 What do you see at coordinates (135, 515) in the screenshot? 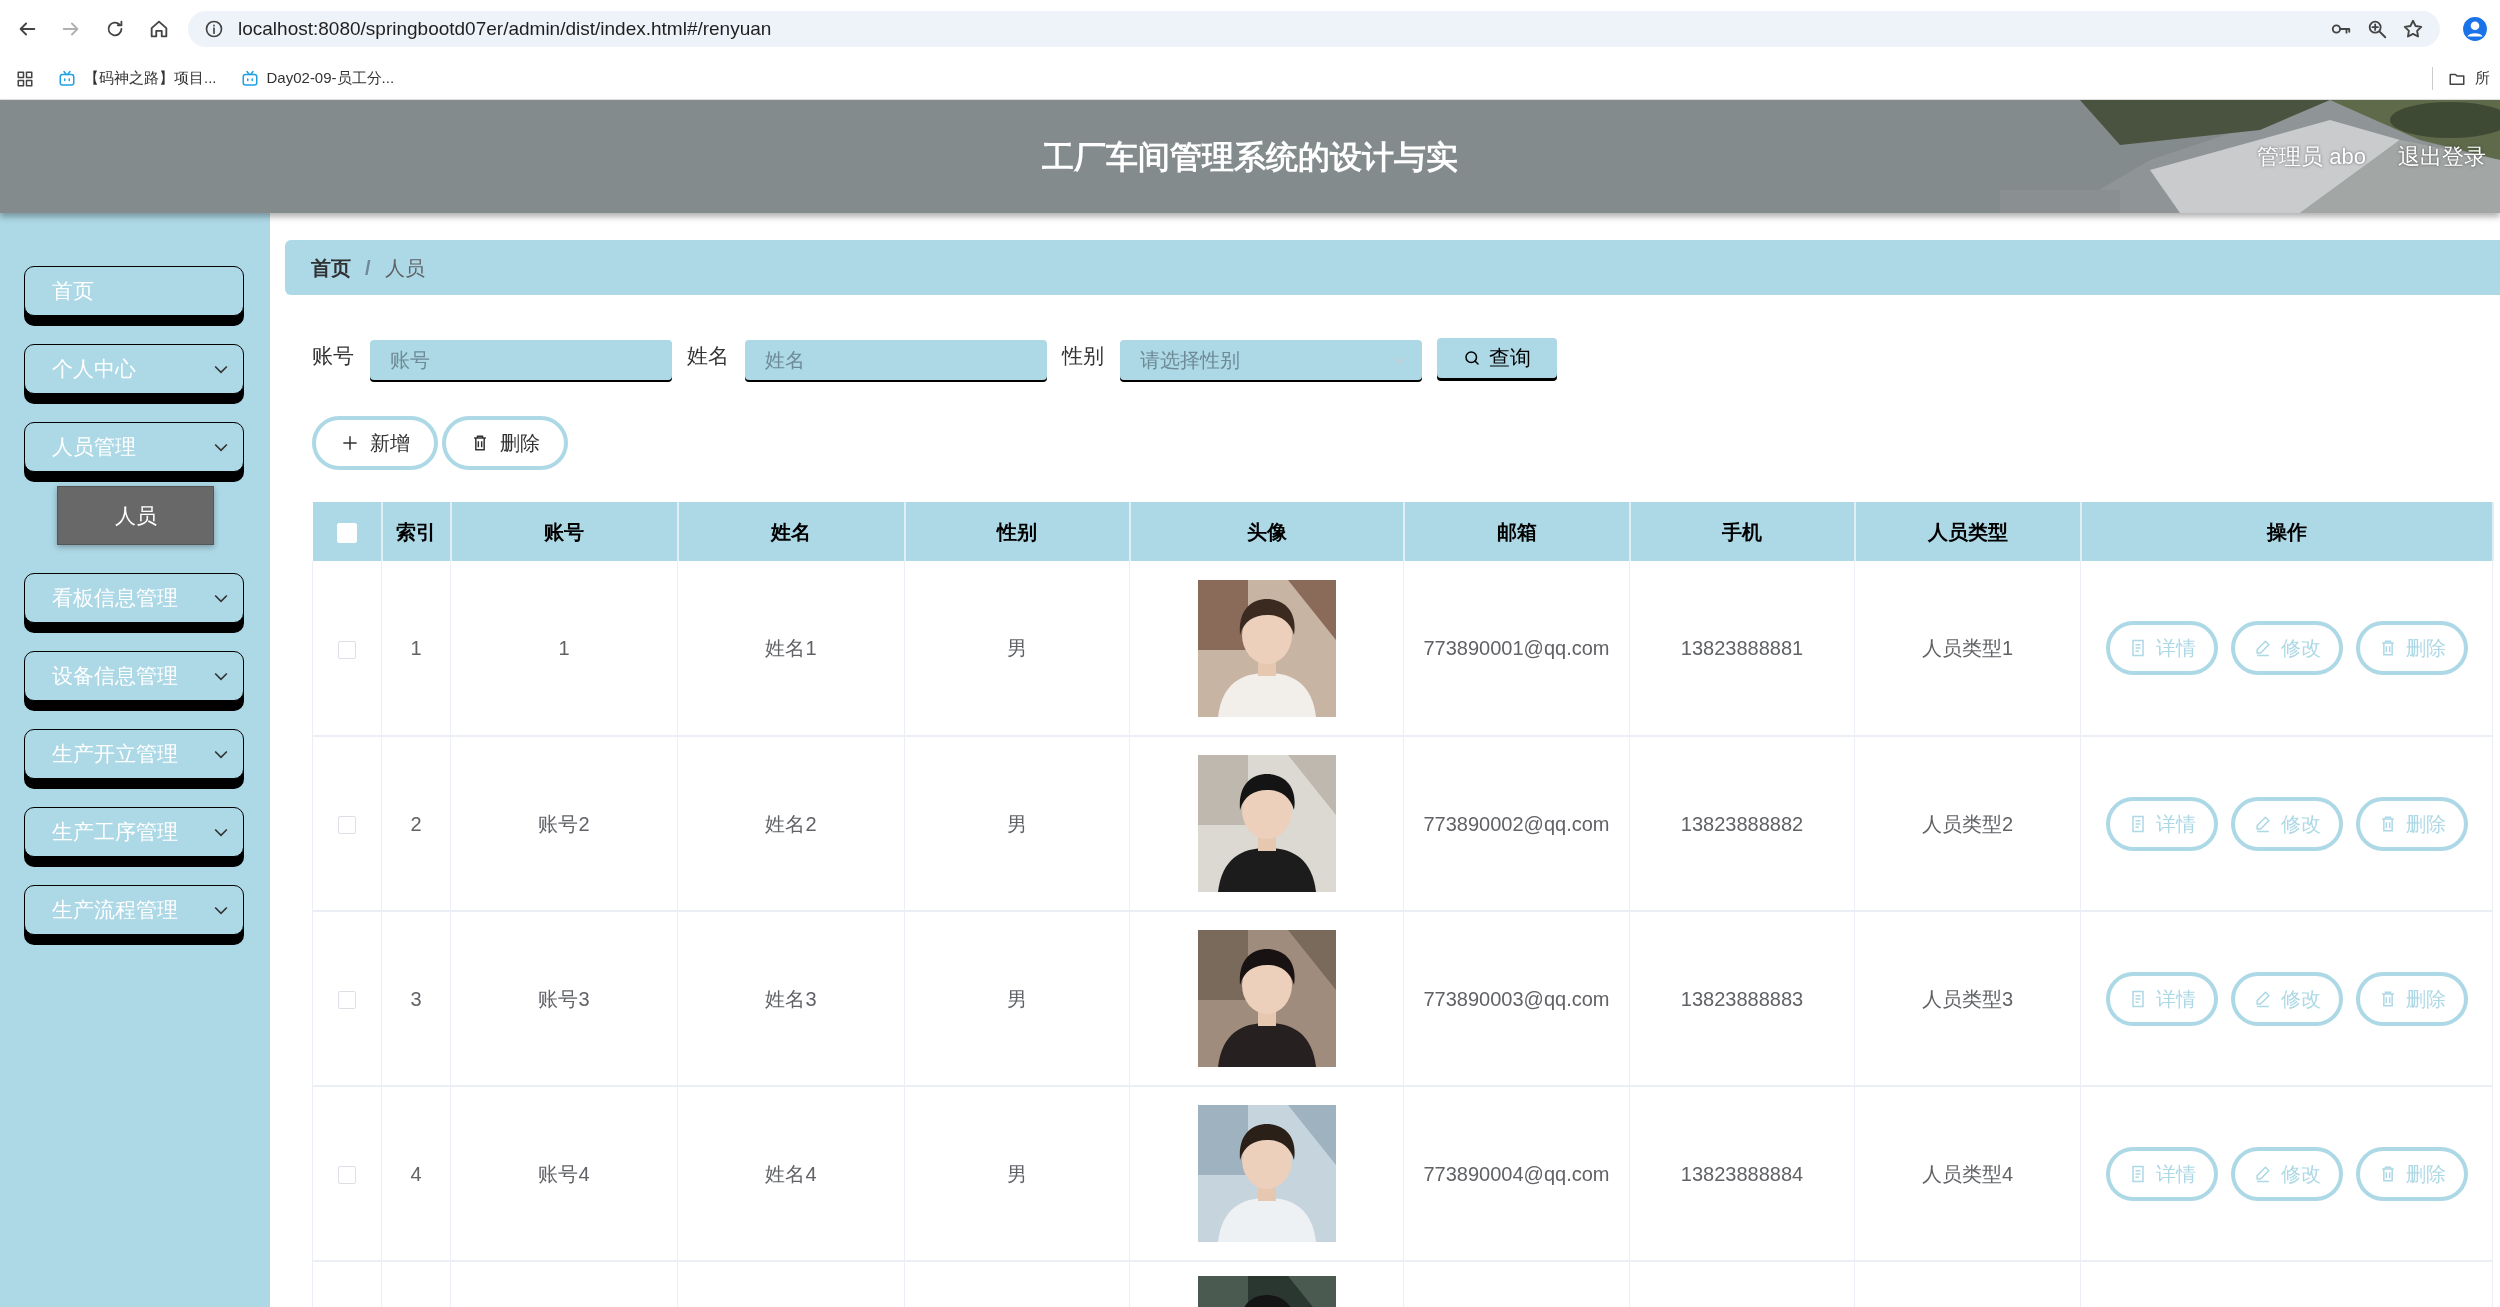
I see `submenu-item: 人员` at bounding box center [135, 515].